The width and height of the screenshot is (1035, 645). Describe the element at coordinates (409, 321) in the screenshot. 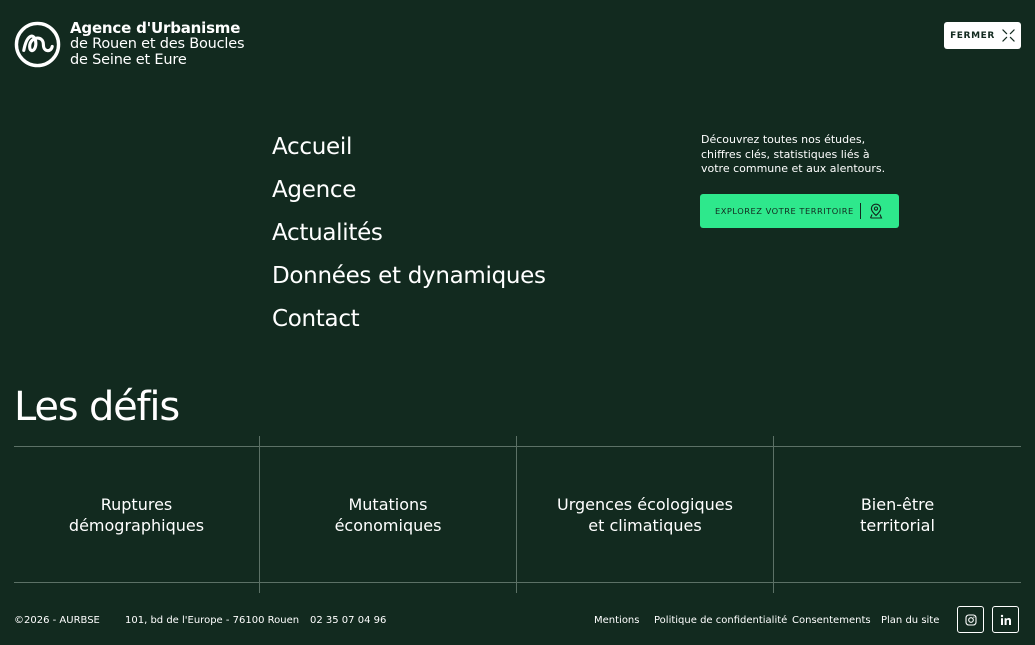

I see `nav-item-contact: Contact` at that location.